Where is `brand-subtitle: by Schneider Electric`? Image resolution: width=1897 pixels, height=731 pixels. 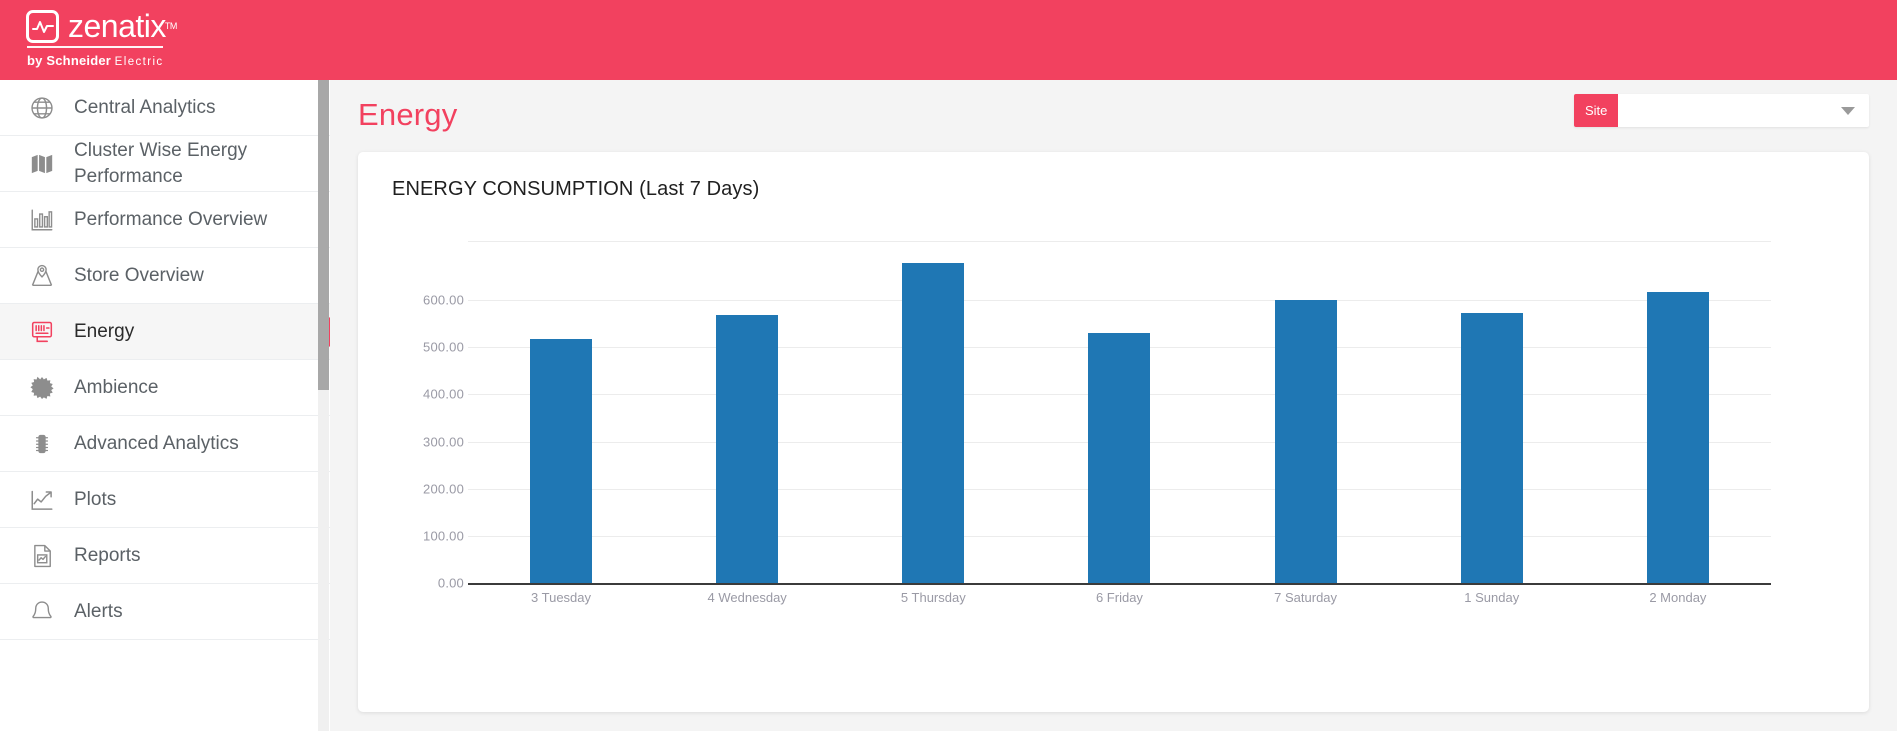 brand-subtitle: by Schneider Electric is located at coordinates (95, 60).